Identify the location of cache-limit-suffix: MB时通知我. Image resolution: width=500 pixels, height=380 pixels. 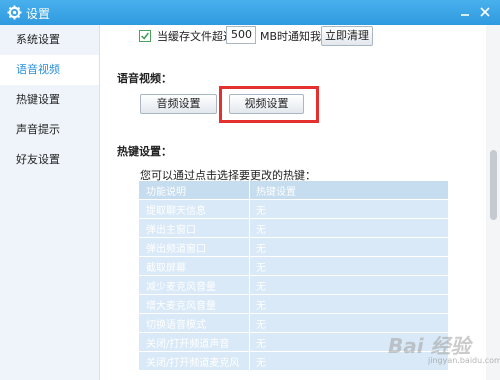
(291, 36).